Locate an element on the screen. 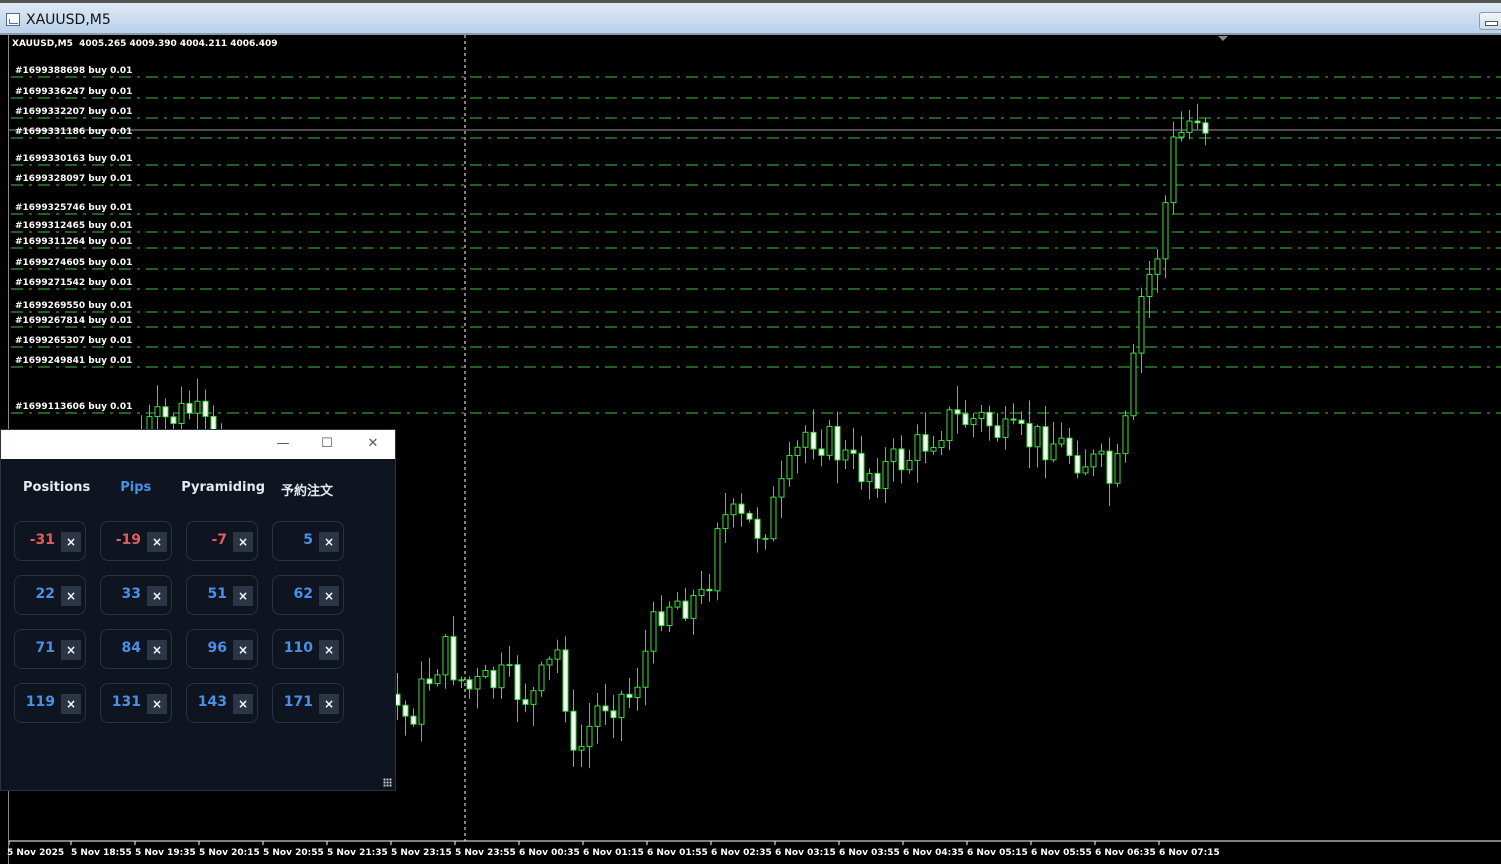  pip-level-chip: 131 × is located at coordinates (136, 703).